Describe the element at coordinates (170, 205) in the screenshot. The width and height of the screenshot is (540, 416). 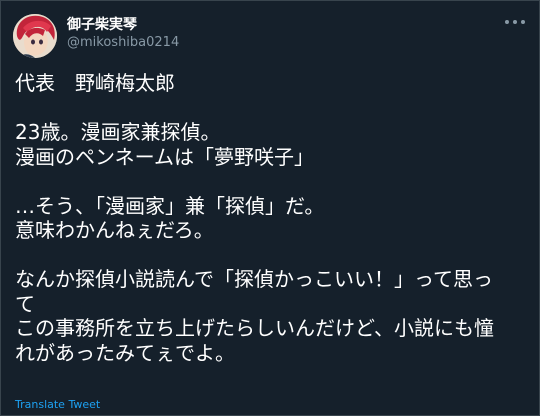
I see `tweet-text-line: …そう、「漫画家」兼「探偵」だ。` at that location.